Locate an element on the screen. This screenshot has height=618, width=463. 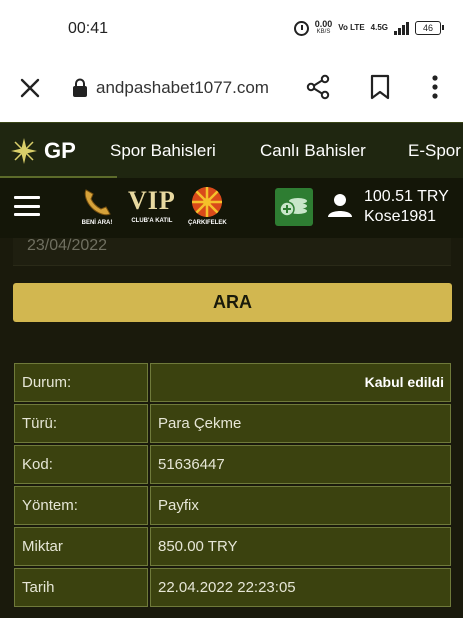
network-type: 4.5G is located at coordinates (379, 27).